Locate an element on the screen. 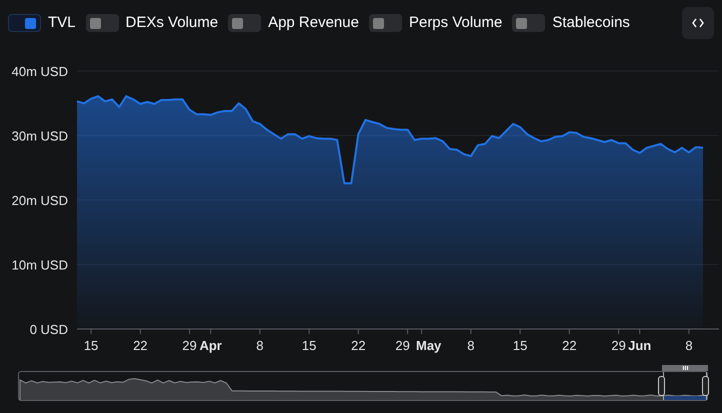 Image resolution: width=722 pixels, height=413 pixels. code-icon is located at coordinates (698, 23).